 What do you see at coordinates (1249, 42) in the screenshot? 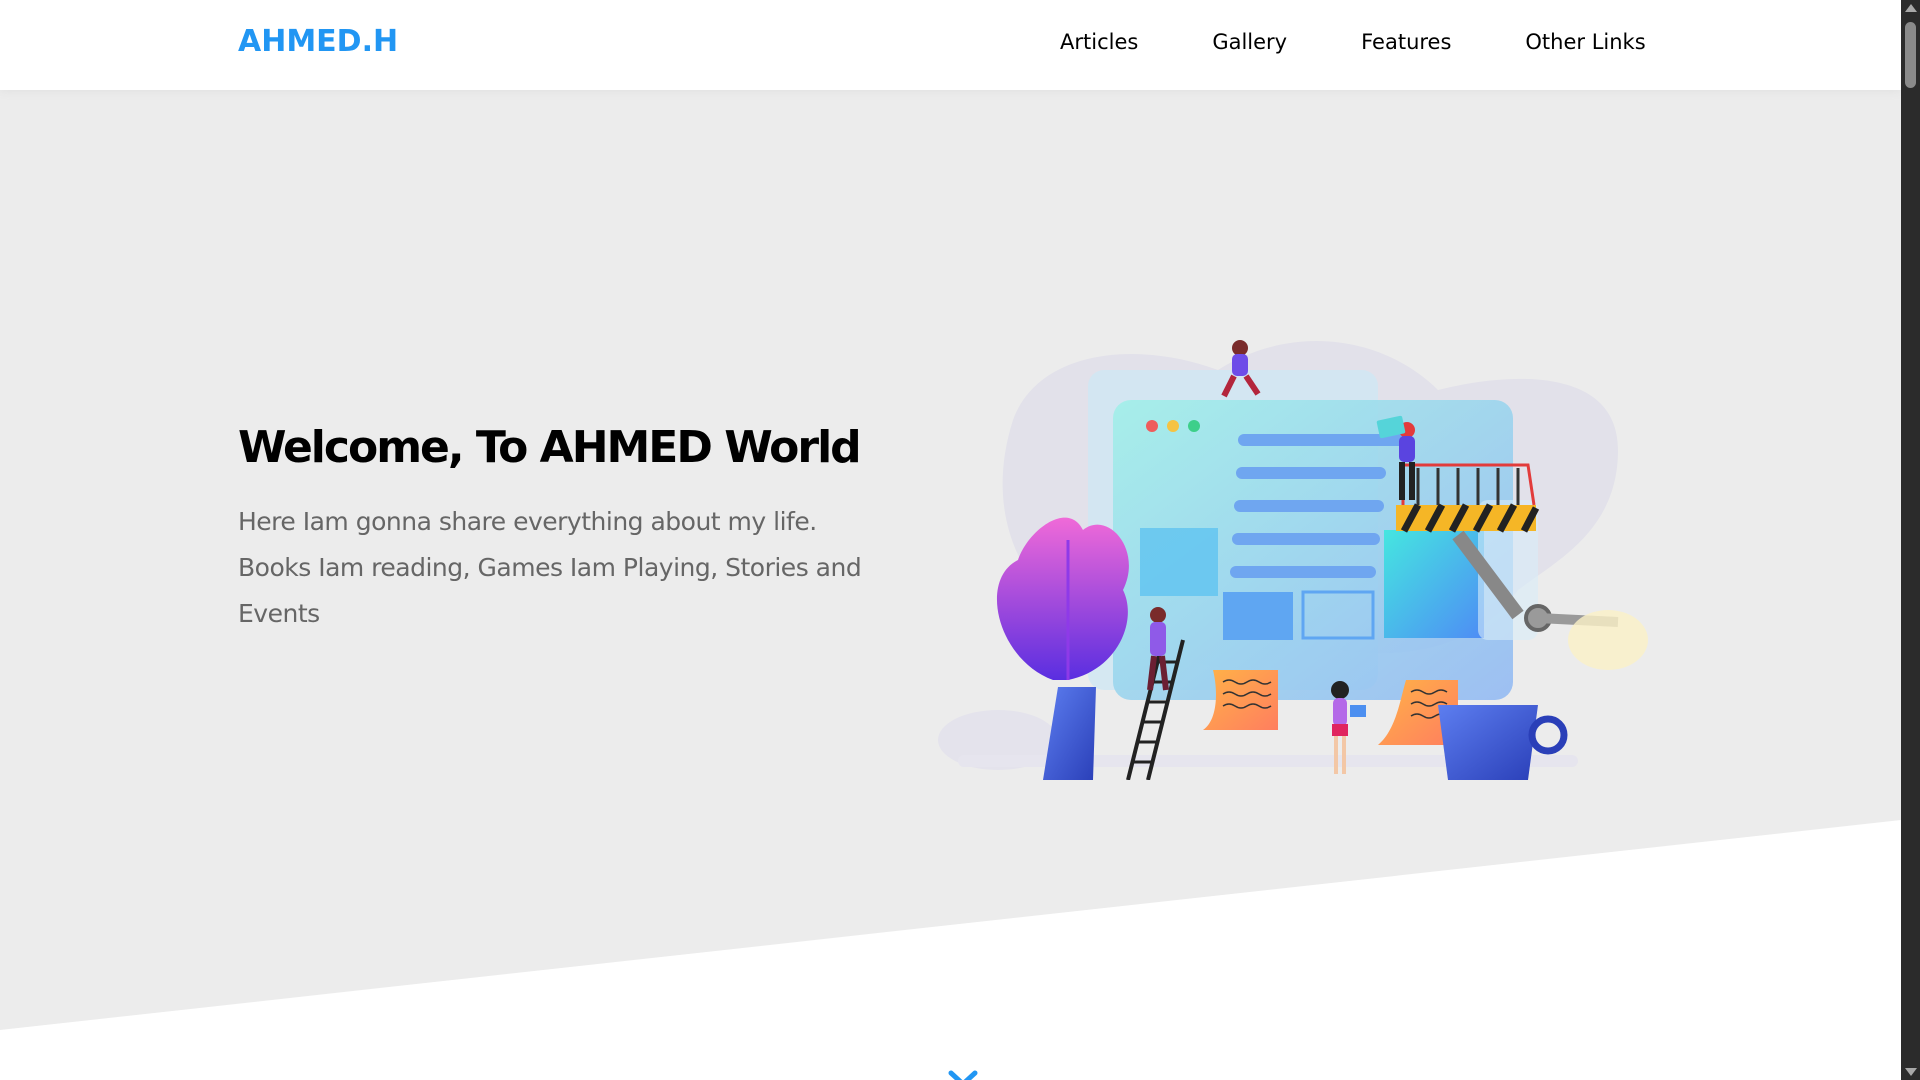
I see `nav-link-gallery: Gallery` at bounding box center [1249, 42].